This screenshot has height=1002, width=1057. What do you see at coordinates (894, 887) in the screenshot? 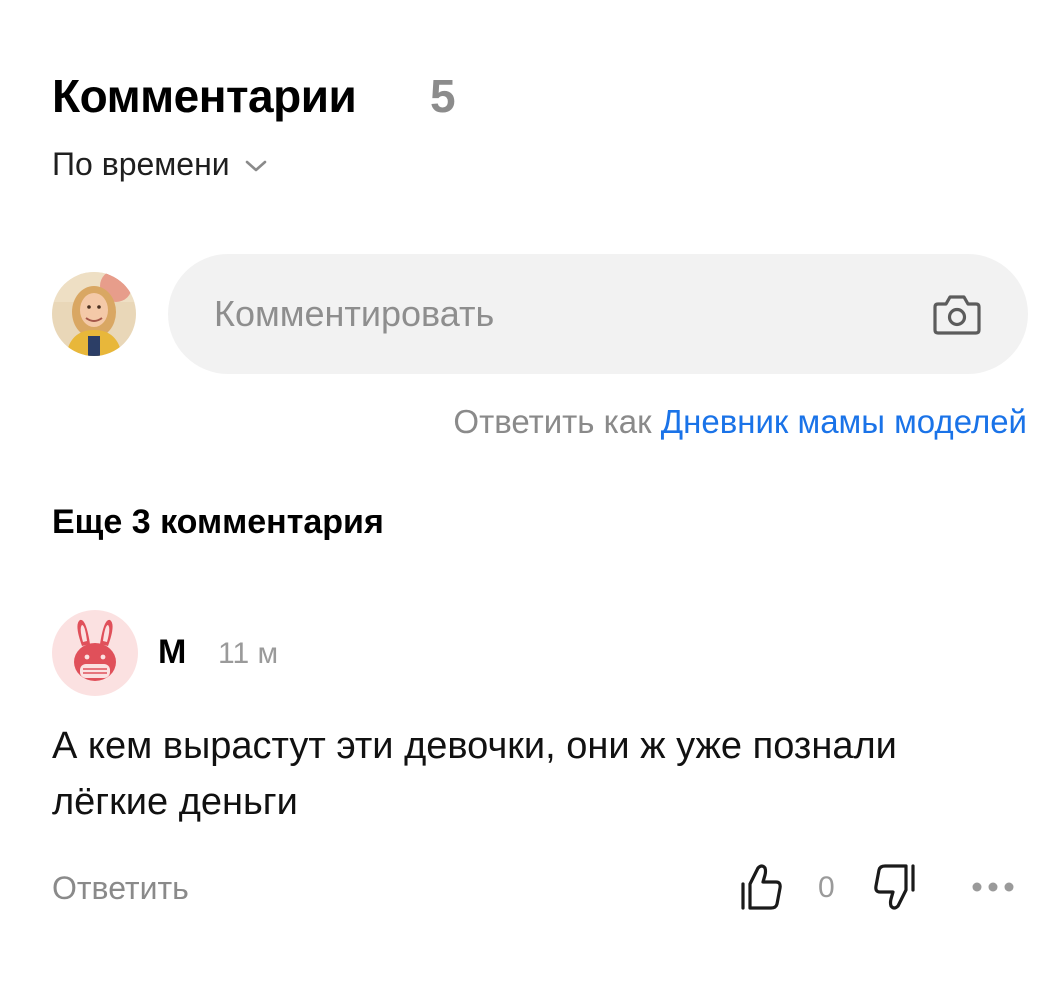
I see `thumbs-down-icon` at bounding box center [894, 887].